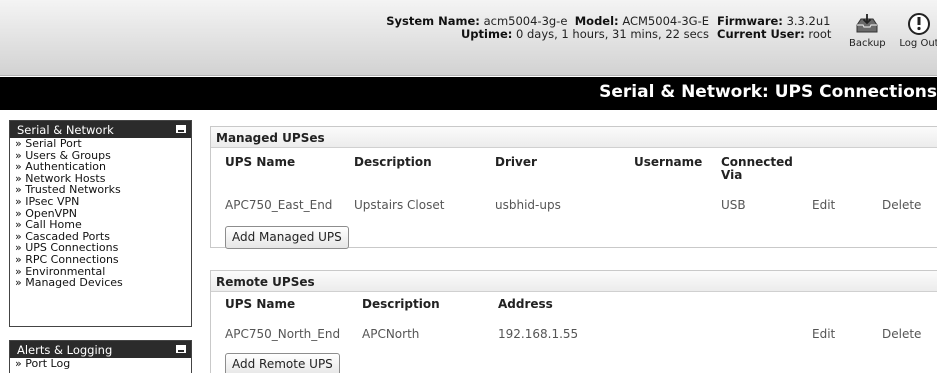  Describe the element at coordinates (665, 21) in the screenshot. I see `model-value: ACM5004-3G-E` at that location.